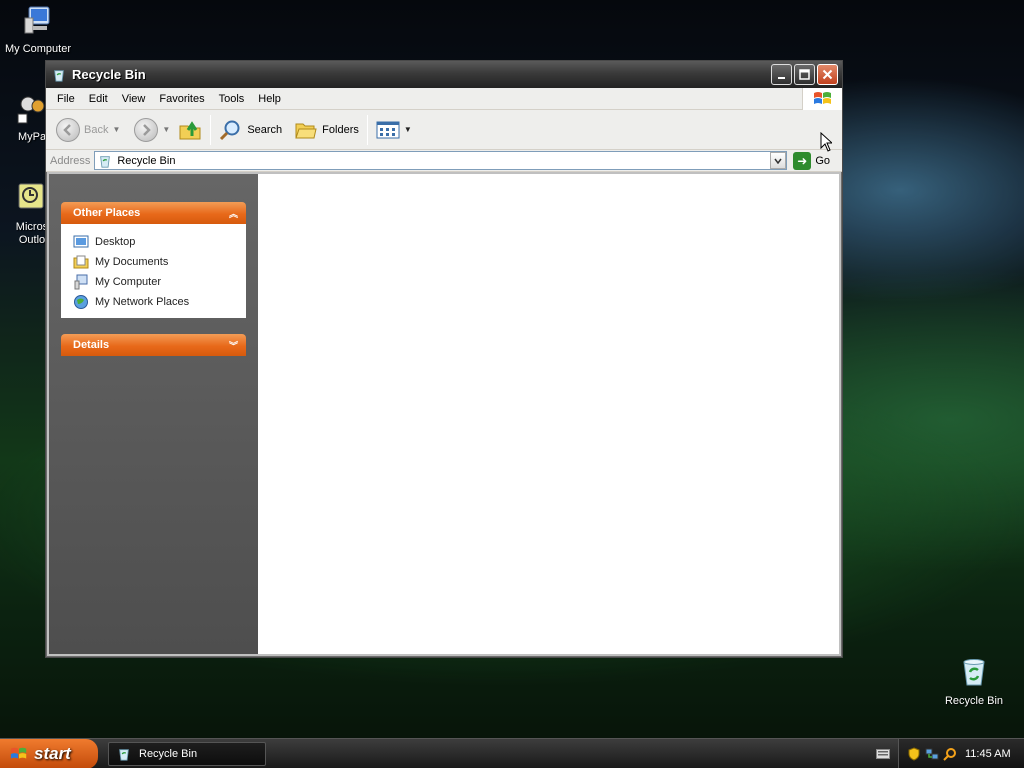  What do you see at coordinates (116, 129) in the screenshot?
I see `back-dropdown-icon: ▼` at bounding box center [116, 129].